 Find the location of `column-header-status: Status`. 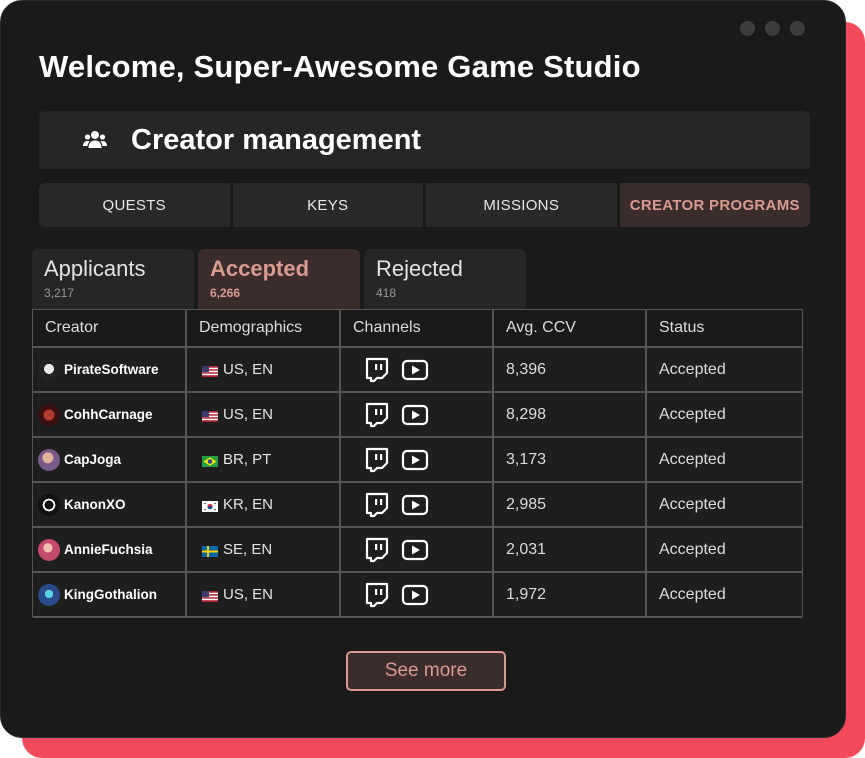

column-header-status: Status is located at coordinates (724, 329).